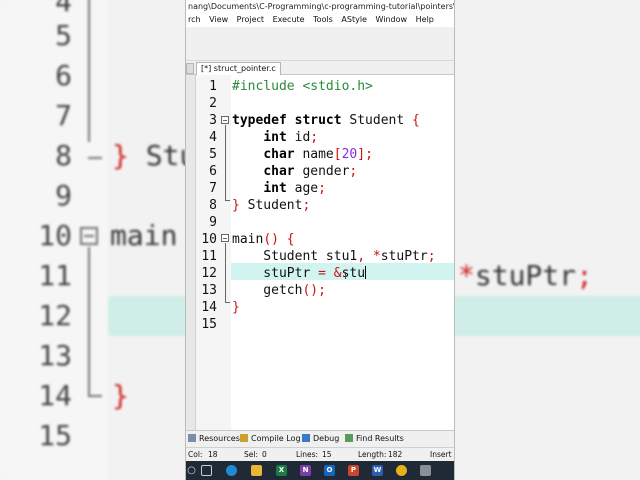 The width and height of the screenshot is (640, 480). What do you see at coordinates (55, 355) in the screenshot?
I see `zoomed-line-number: 13` at bounding box center [55, 355].